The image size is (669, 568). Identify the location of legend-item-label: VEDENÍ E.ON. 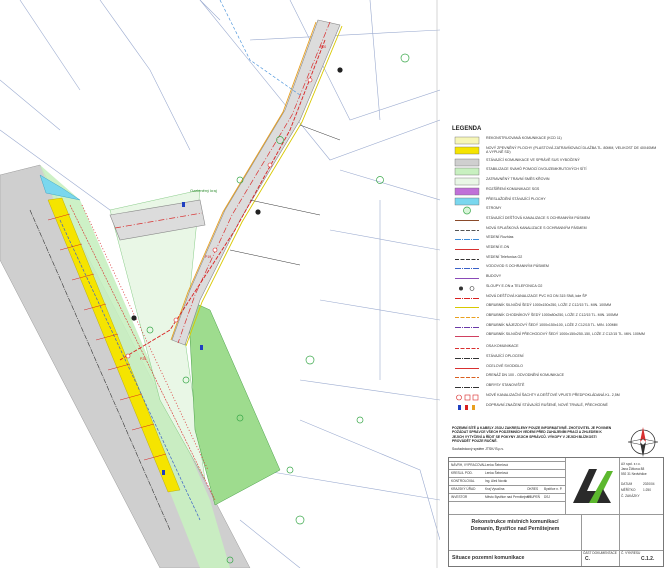
(498, 247).